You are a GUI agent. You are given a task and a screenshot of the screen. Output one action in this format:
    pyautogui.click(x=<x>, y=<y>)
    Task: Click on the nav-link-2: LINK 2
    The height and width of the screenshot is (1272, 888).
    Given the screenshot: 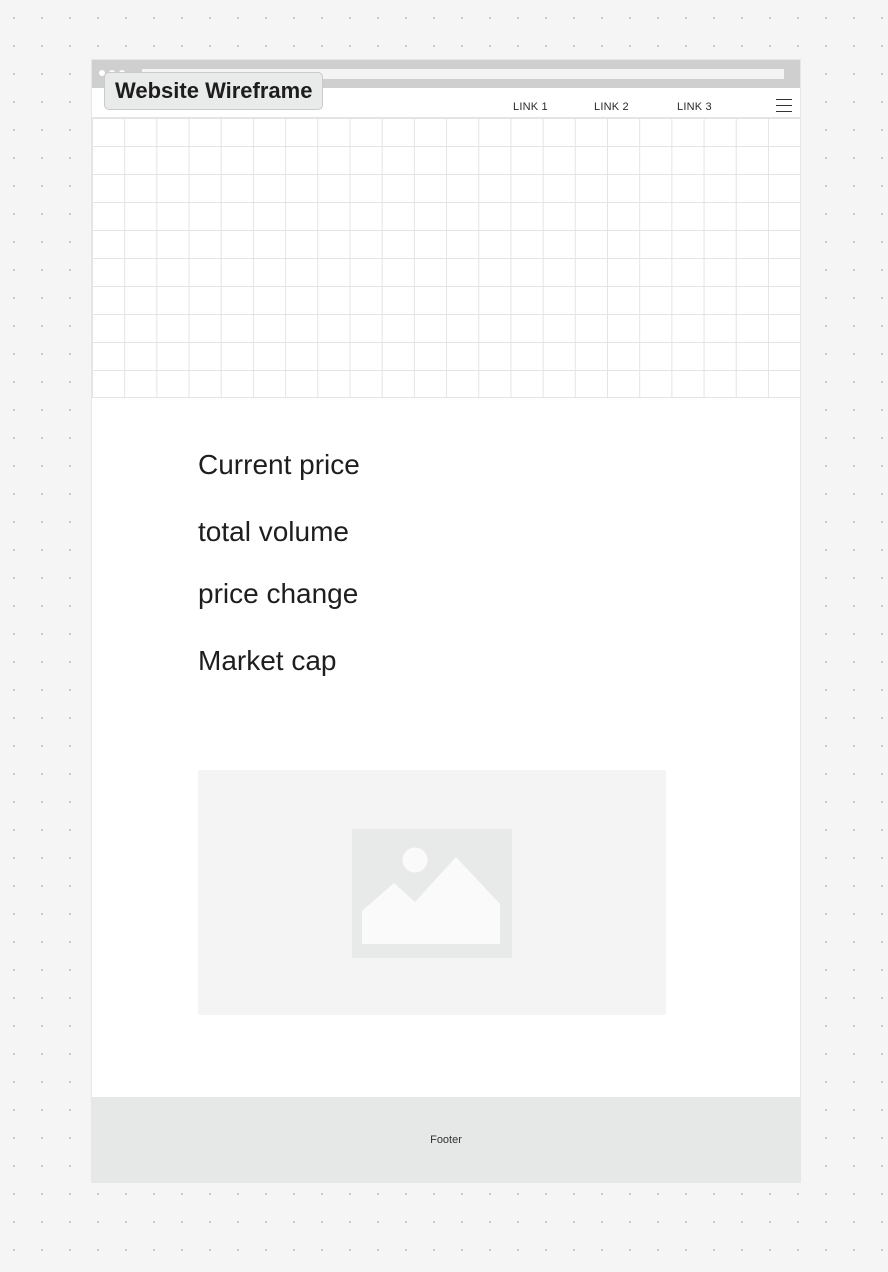 What is the action you would take?
    pyautogui.click(x=611, y=107)
    